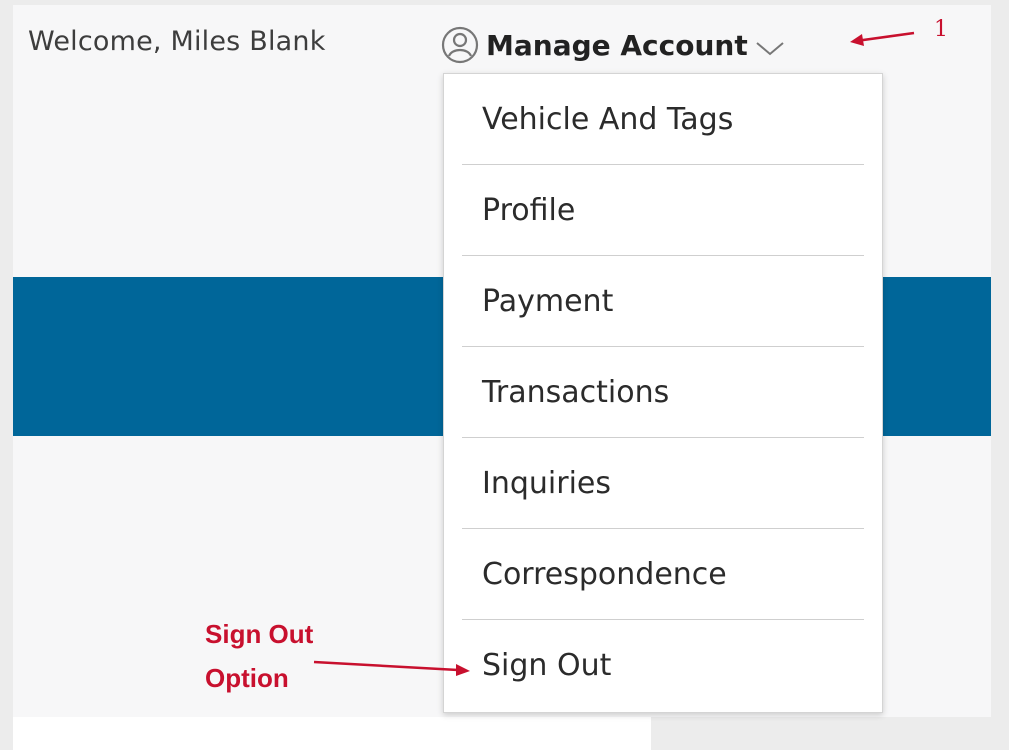  What do you see at coordinates (663, 210) in the screenshot?
I see `menu-item-profile: Profile` at bounding box center [663, 210].